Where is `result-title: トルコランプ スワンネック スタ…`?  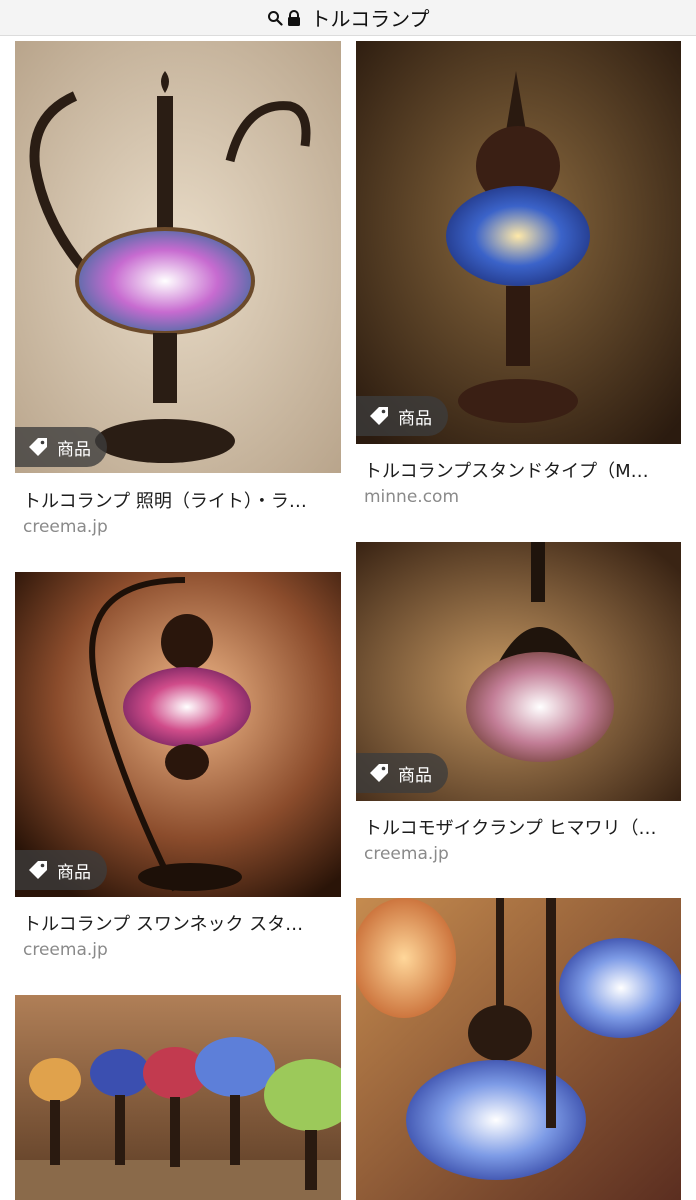 result-title: トルコランプ スワンネック スタ… is located at coordinates (181, 923).